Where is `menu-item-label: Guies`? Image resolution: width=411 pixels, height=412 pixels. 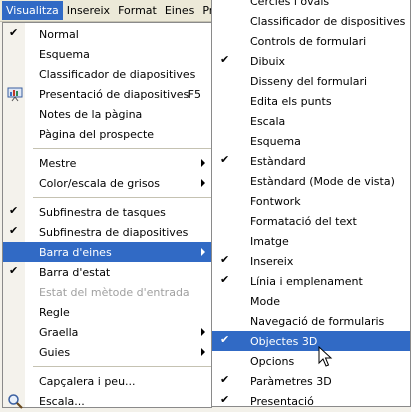 menu-item-label: Guies is located at coordinates (55, 352).